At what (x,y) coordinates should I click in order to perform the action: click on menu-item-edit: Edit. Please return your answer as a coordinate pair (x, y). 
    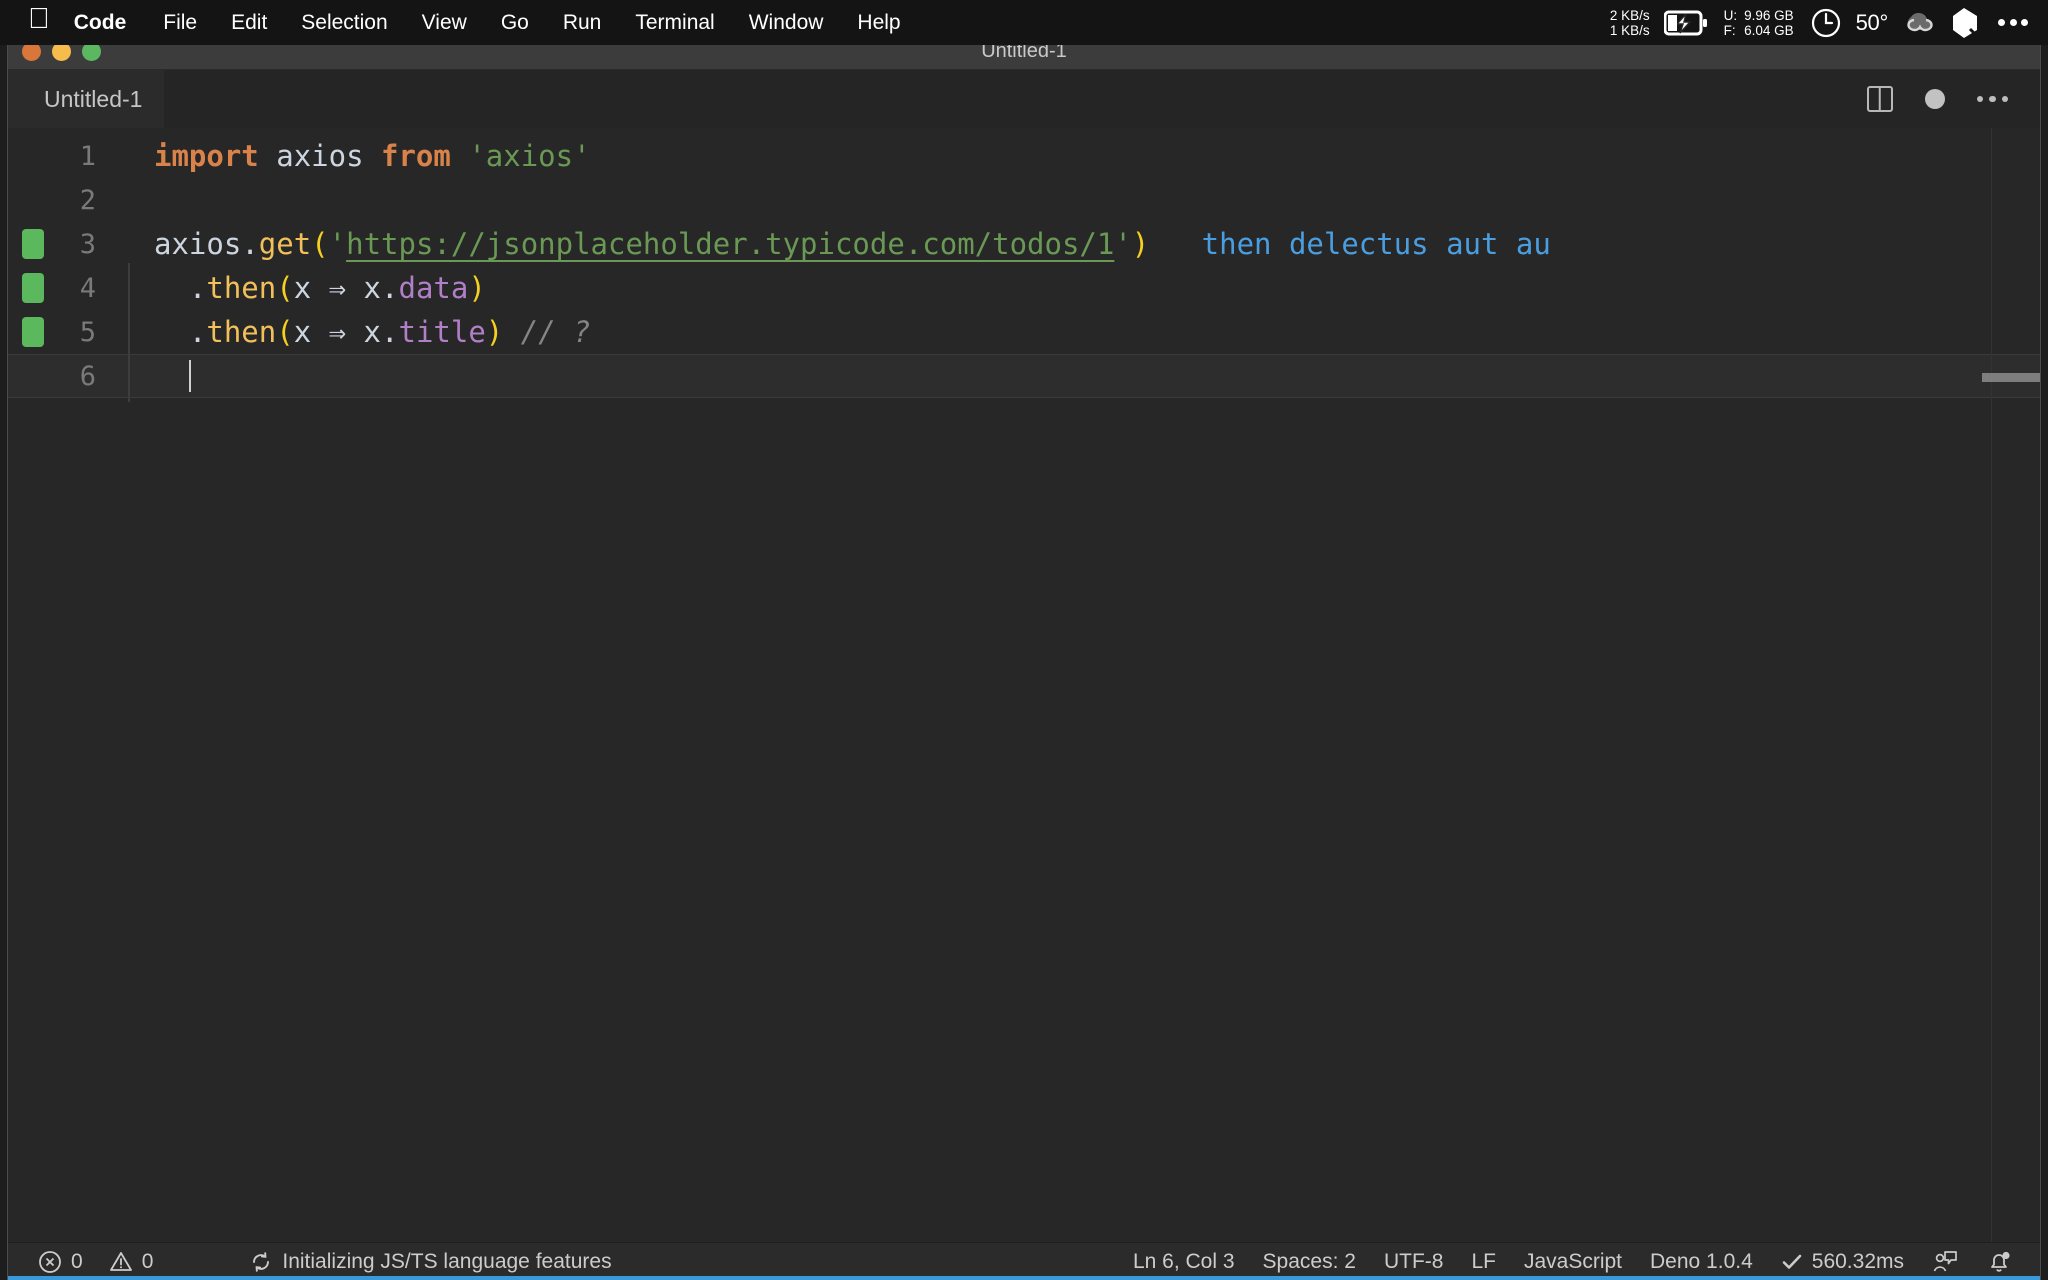
    Looking at the image, I should click on (249, 23).